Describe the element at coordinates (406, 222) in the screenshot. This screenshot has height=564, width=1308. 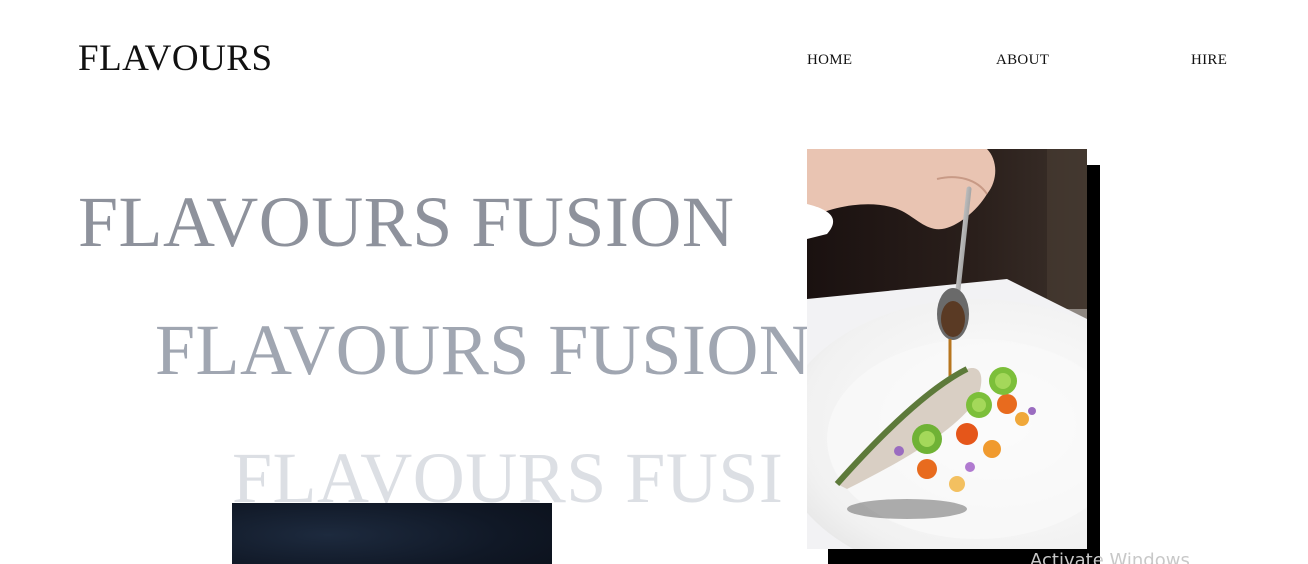
I see `hero-heading-1: FLAVOURS FUSION` at that location.